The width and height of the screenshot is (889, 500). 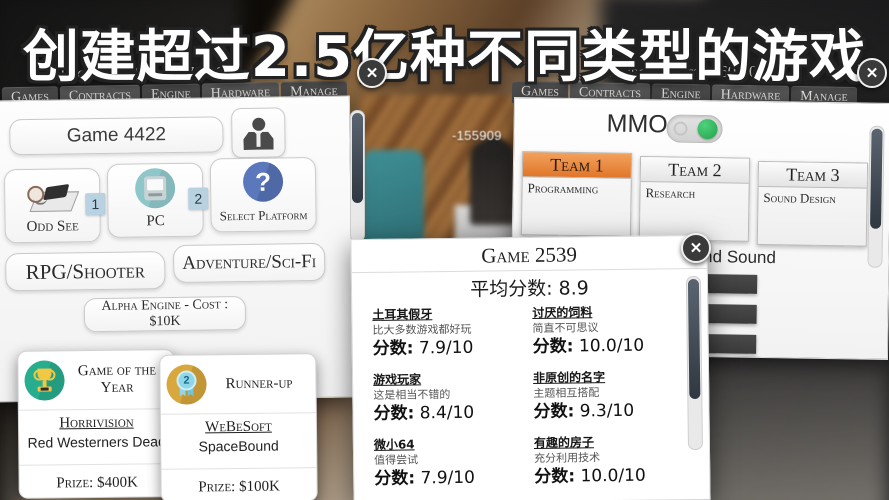 I want to click on engine-label: Alpha Engine - Cost : $10K, so click(x=165, y=313).